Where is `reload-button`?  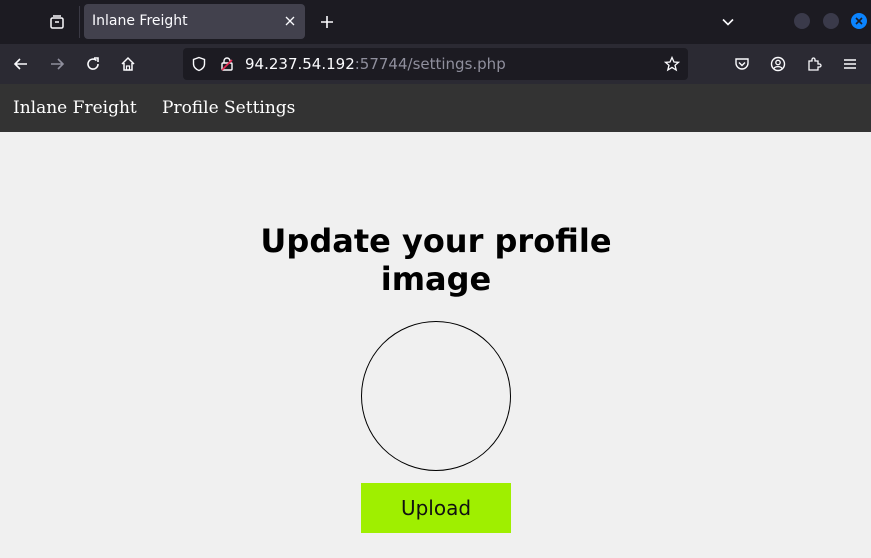
reload-button is located at coordinates (93, 64).